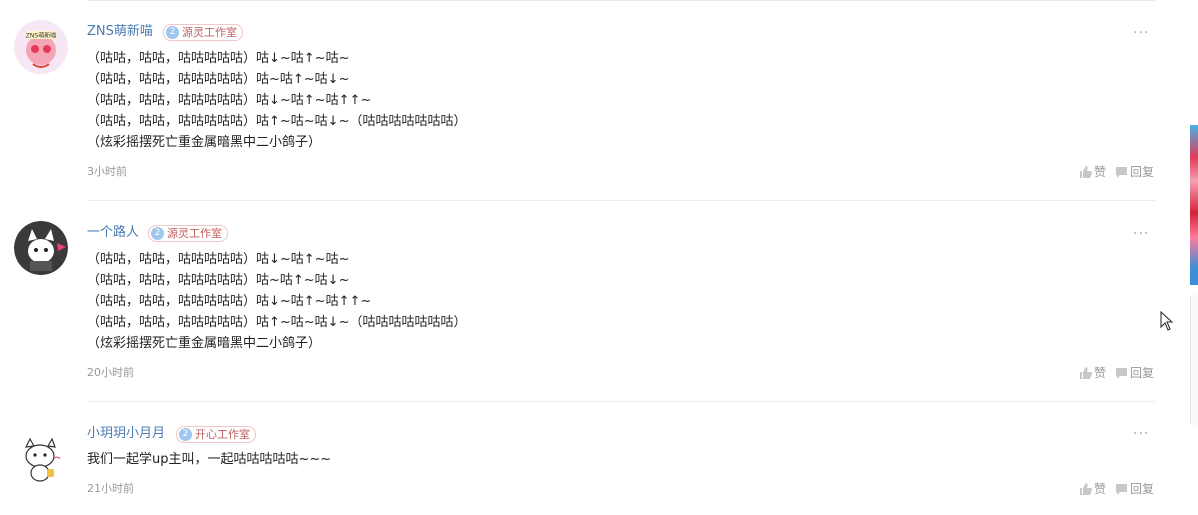 The image size is (1198, 515). I want to click on username: 一个路人, so click(113, 233).